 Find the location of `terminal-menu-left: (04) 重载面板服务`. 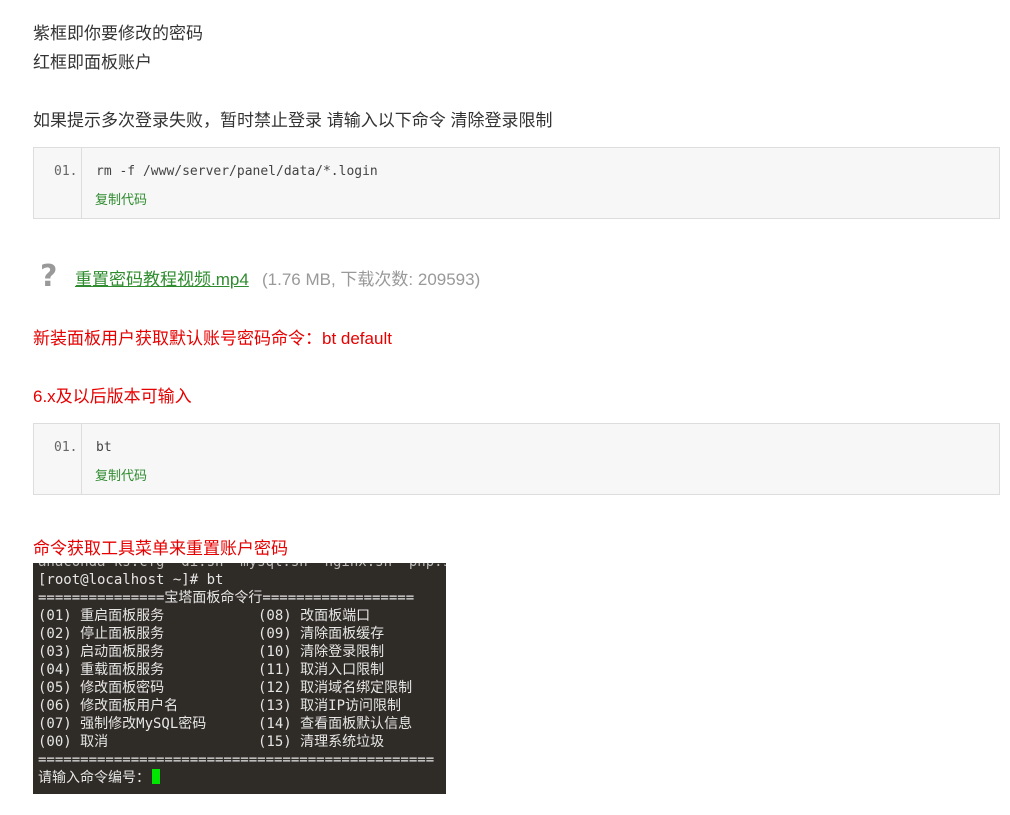

terminal-menu-left: (04) 重载面板服务 is located at coordinates (101, 670).